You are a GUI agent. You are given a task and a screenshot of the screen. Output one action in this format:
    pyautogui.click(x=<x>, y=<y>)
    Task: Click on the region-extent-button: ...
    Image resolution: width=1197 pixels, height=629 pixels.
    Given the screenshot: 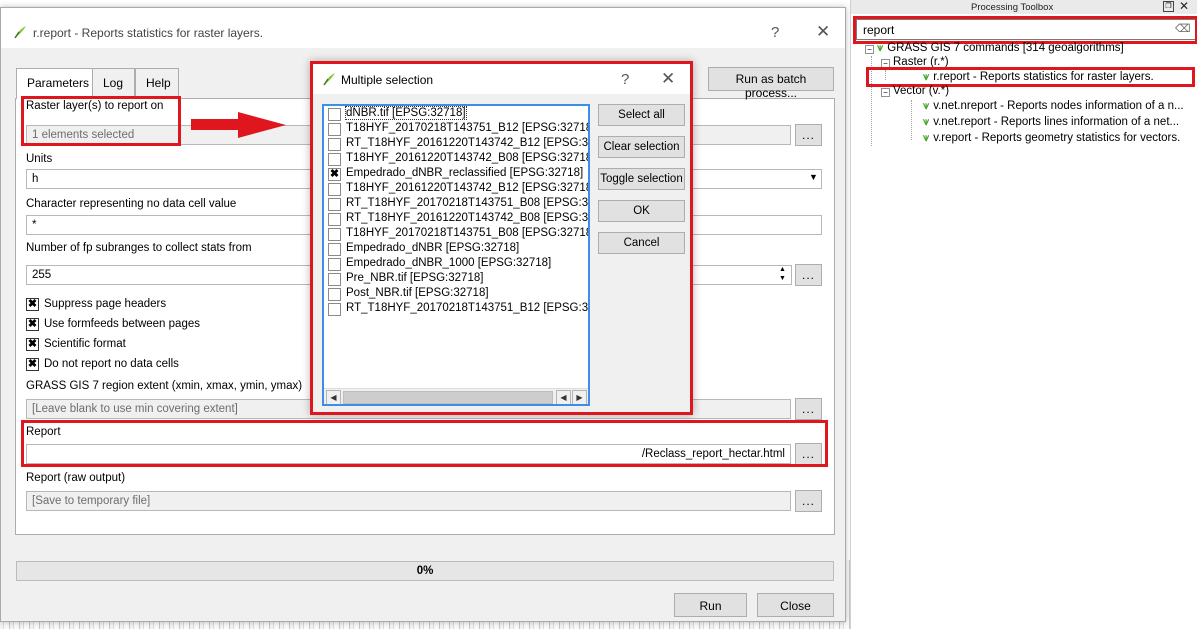 What is the action you would take?
    pyautogui.click(x=808, y=409)
    